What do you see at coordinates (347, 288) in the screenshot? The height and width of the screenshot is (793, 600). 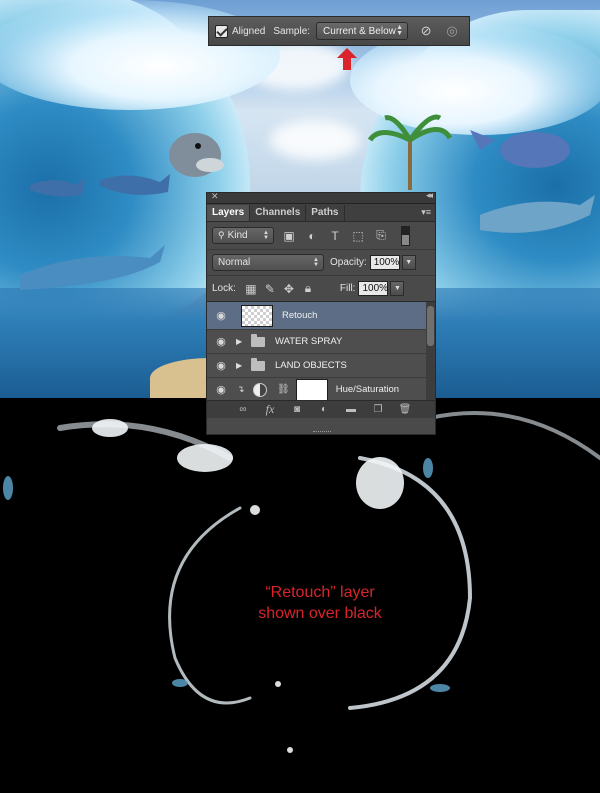 I see `fill-label: Fill:` at bounding box center [347, 288].